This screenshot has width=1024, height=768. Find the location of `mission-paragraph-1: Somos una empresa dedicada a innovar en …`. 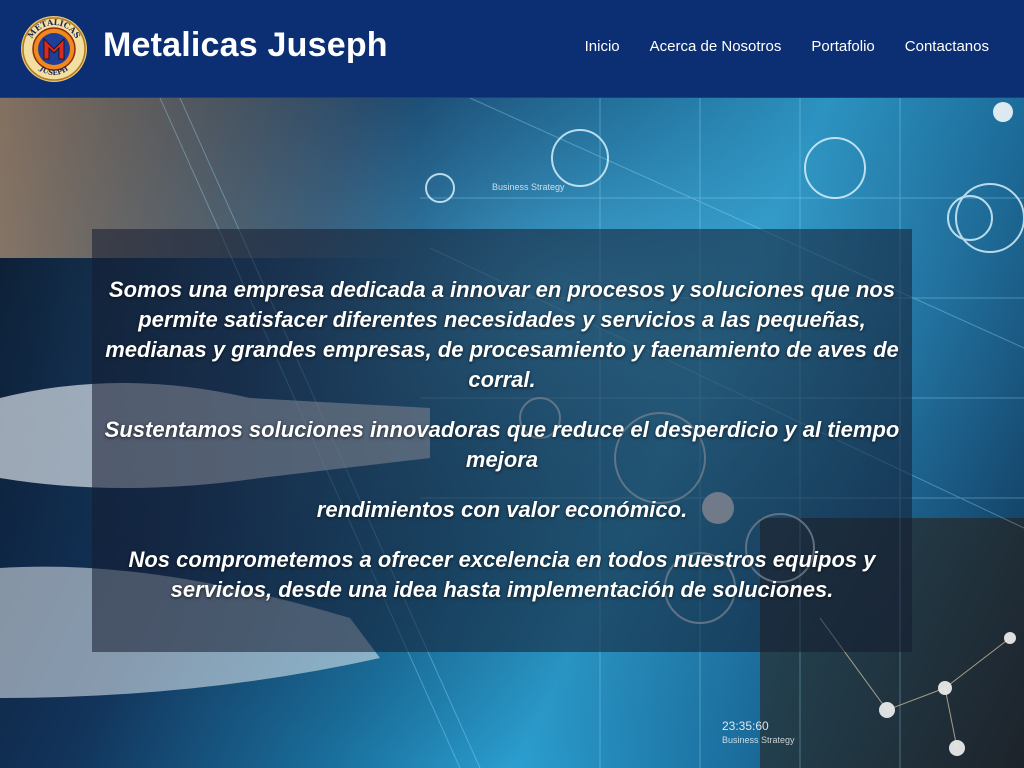

mission-paragraph-1: Somos una empresa dedicada a innovar en … is located at coordinates (502, 334).